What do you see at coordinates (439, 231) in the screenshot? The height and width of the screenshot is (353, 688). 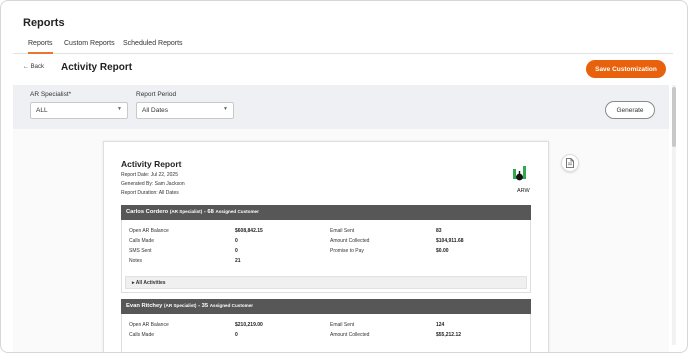 I see `stat-value: 83` at bounding box center [439, 231].